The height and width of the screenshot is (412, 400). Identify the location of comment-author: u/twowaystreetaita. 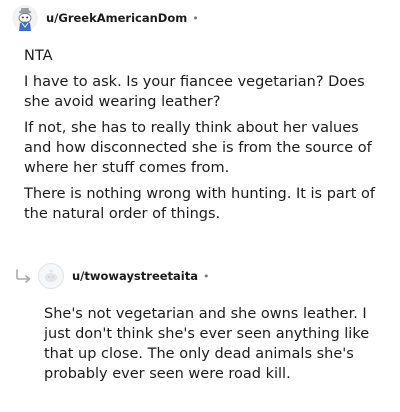
(135, 276).